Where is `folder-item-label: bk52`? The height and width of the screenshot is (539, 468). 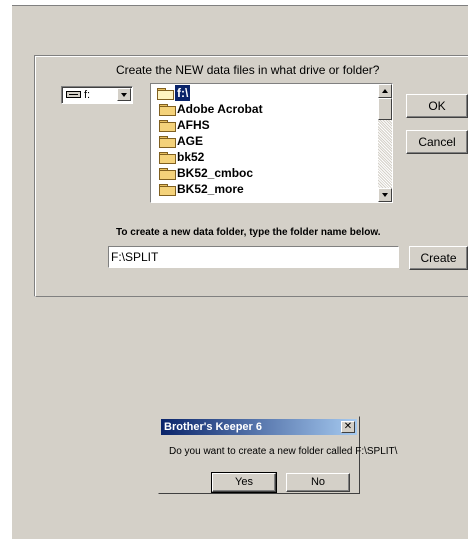 folder-item-label: bk52 is located at coordinates (191, 157).